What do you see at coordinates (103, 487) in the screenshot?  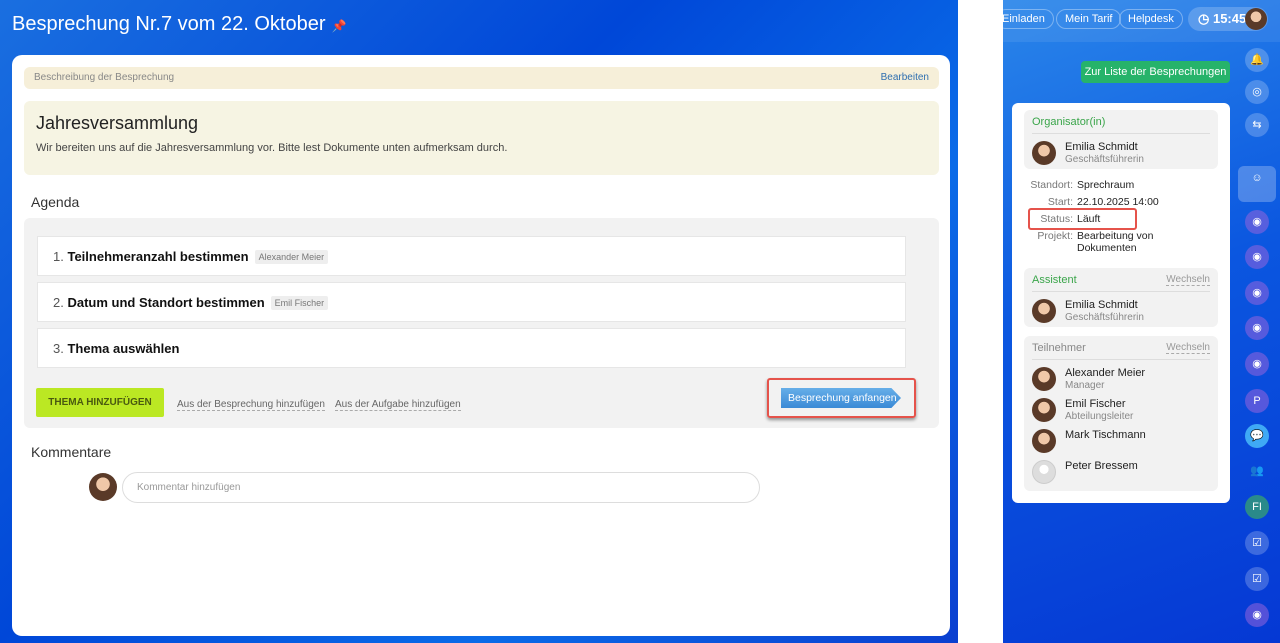 I see `user-avatar` at bounding box center [103, 487].